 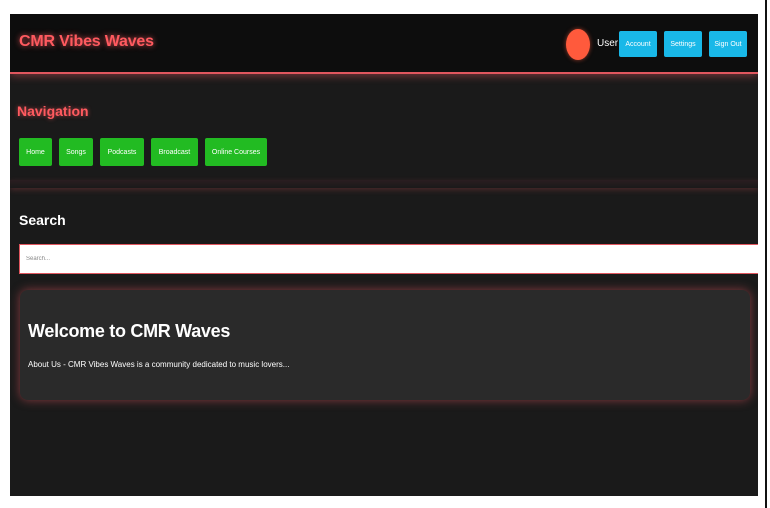 I want to click on search-input, so click(x=388, y=259).